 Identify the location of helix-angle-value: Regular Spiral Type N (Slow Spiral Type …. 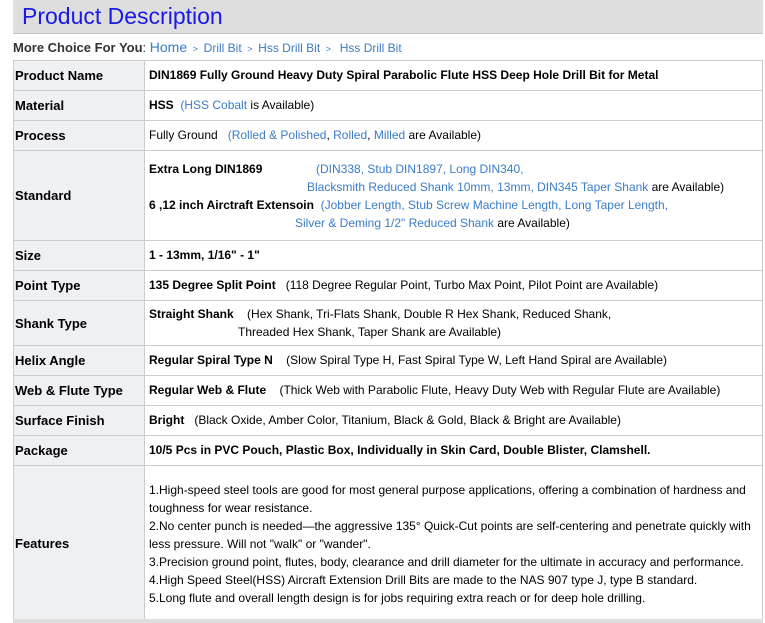
(453, 360).